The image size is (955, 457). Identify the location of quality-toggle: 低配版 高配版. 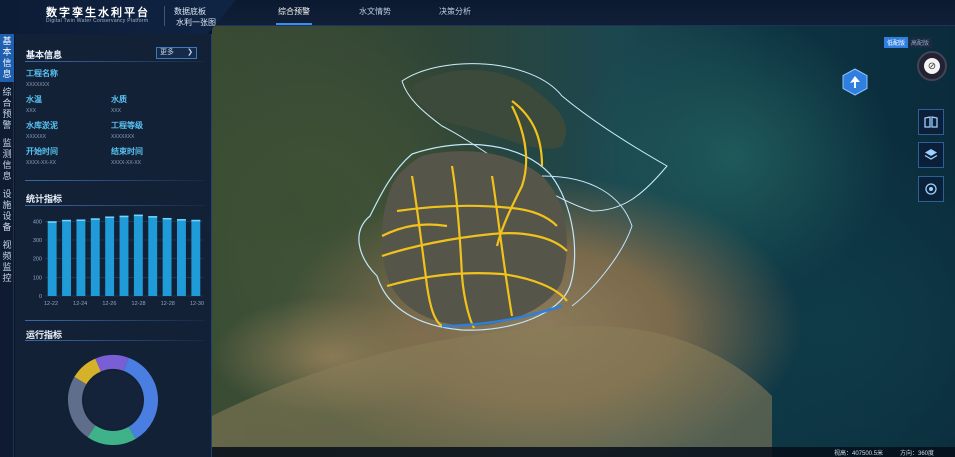
(908, 42).